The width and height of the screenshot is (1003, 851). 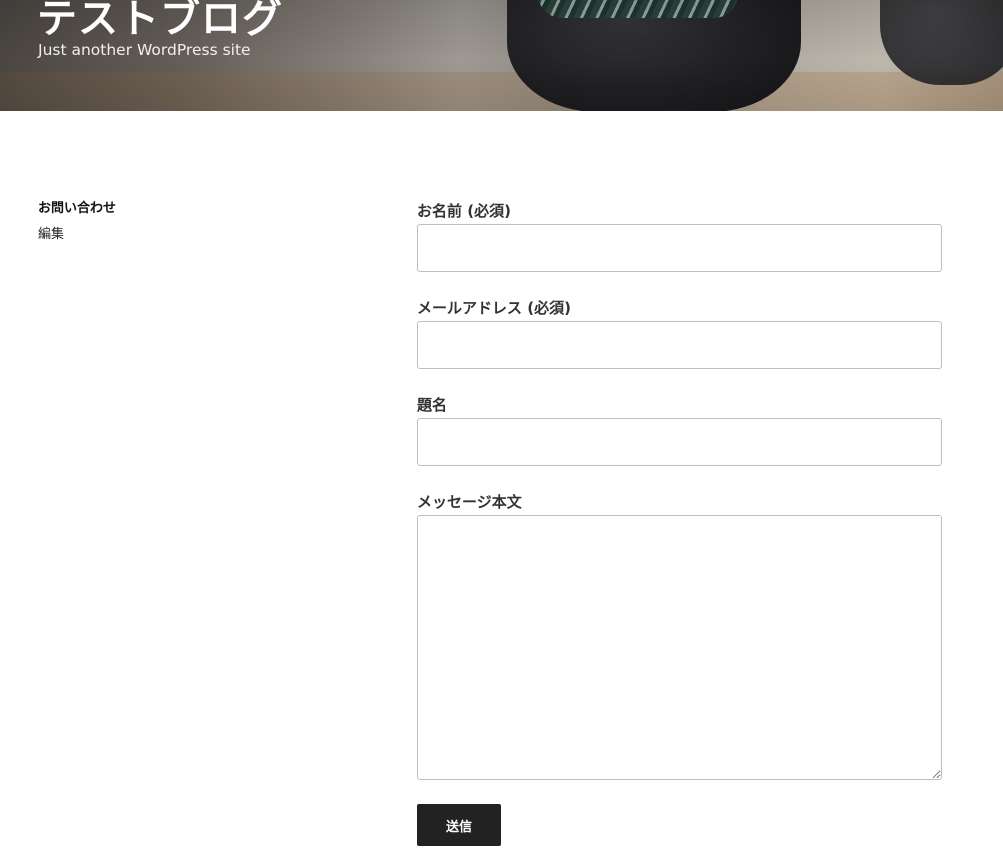 What do you see at coordinates (679, 345) in the screenshot?
I see `email-input` at bounding box center [679, 345].